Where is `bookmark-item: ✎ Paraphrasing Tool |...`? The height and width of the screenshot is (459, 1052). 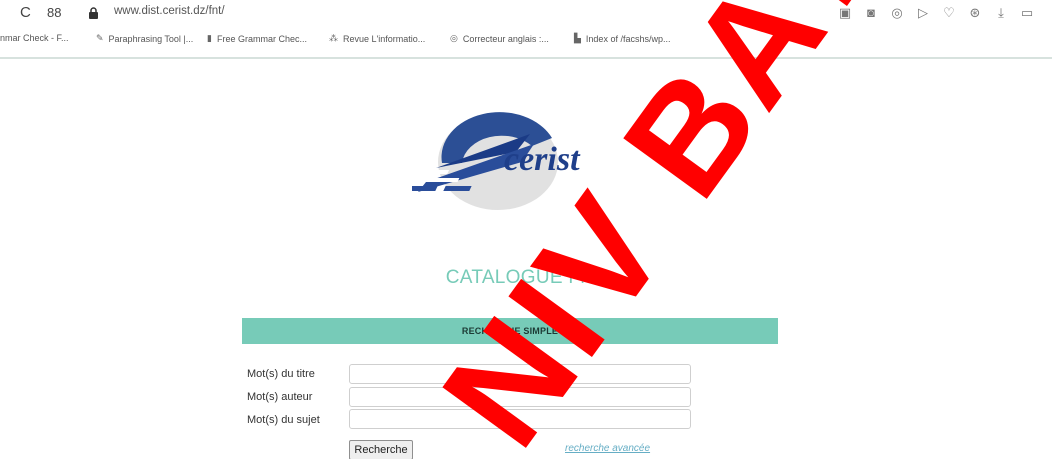 bookmark-item: ✎ Paraphrasing Tool |... is located at coordinates (144, 38).